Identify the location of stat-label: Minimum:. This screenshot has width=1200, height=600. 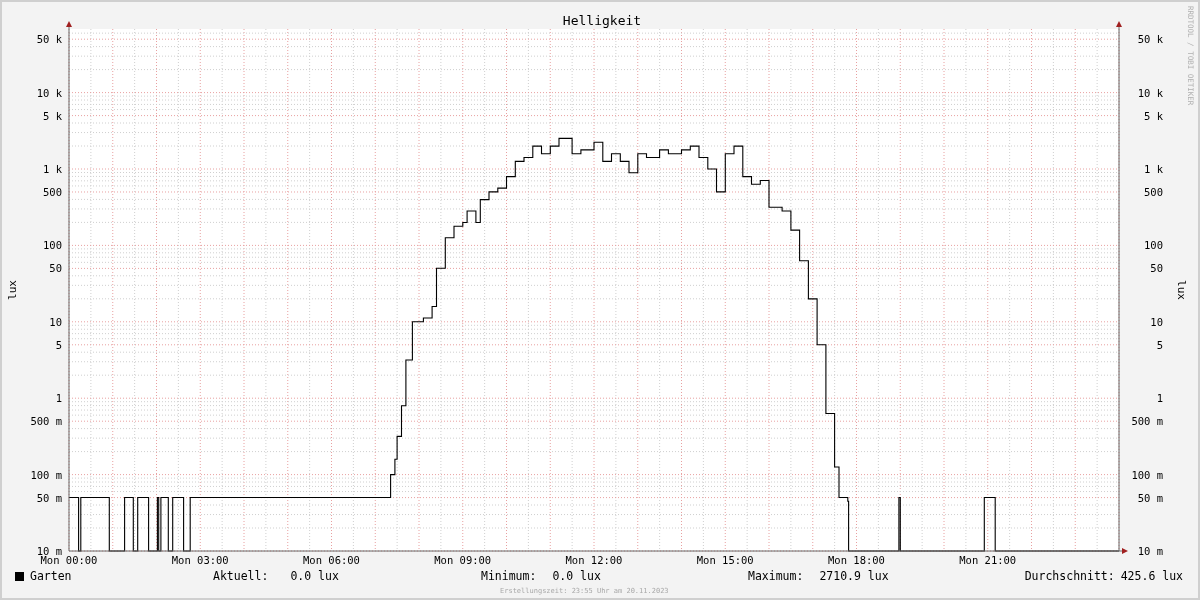
(509, 576).